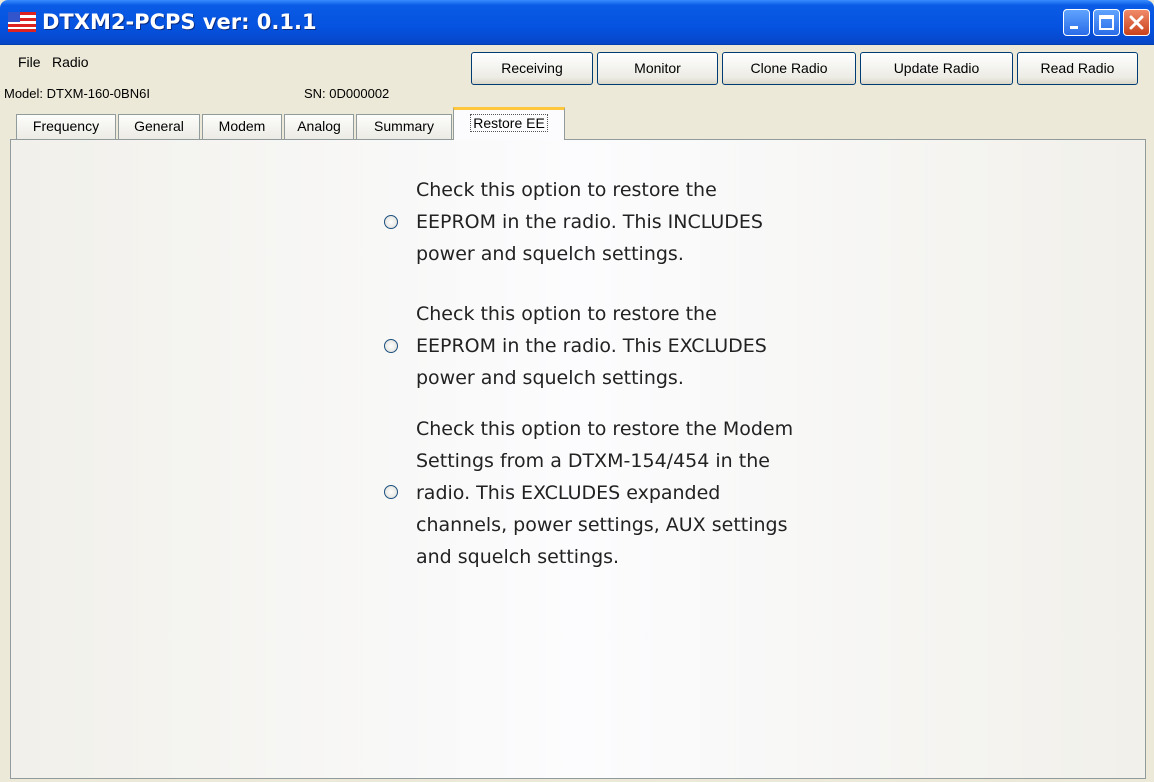 The width and height of the screenshot is (1154, 782). I want to click on maximize-button, so click(1106, 22).